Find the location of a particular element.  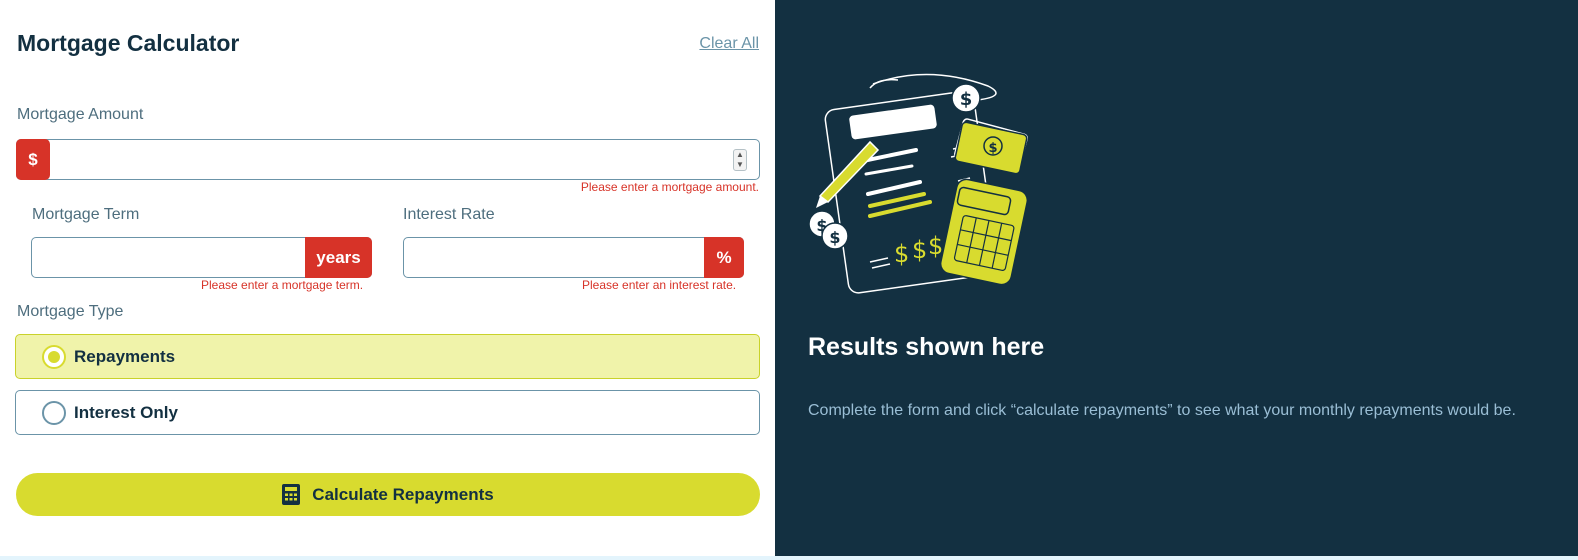

interest-rate-label: Interest Rate is located at coordinates (449, 214).